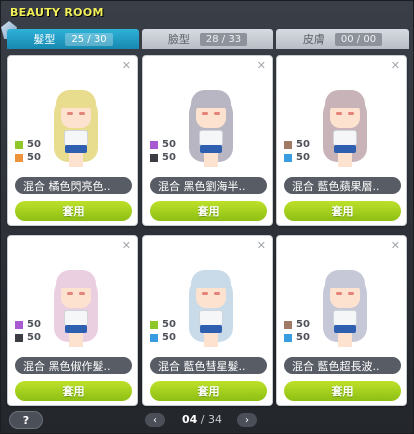  I want to click on chevron-left-icon: ‹, so click(155, 420).